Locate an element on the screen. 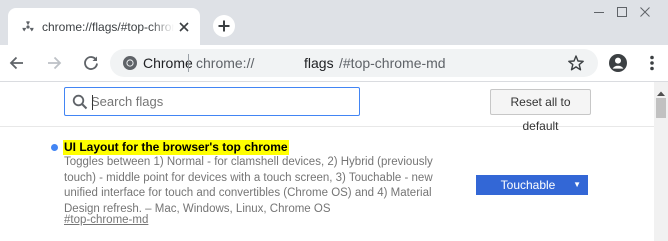 Image resolution: width=668 pixels, height=241 pixels. plus-icon is located at coordinates (224, 26).